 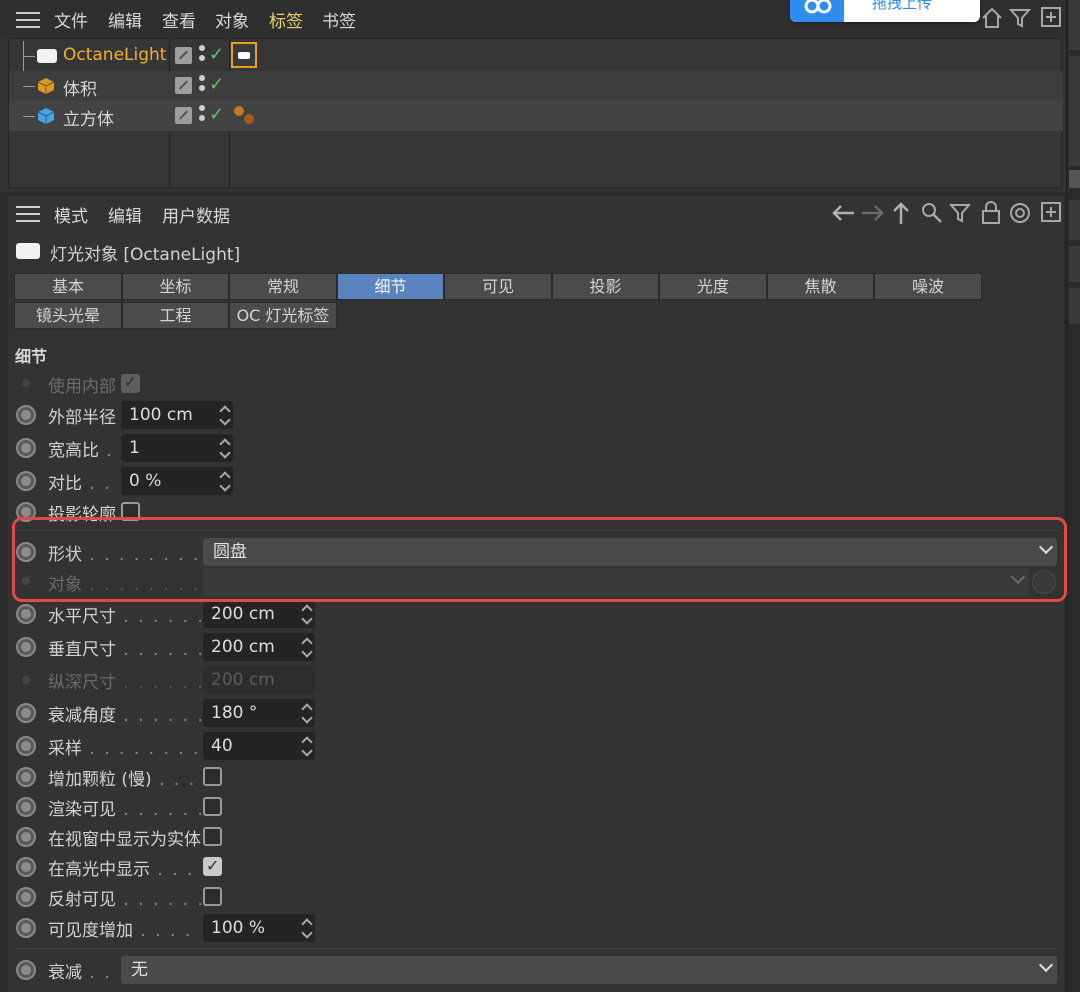 What do you see at coordinates (901, 215) in the screenshot?
I see `up-arrow-icon` at bounding box center [901, 215].